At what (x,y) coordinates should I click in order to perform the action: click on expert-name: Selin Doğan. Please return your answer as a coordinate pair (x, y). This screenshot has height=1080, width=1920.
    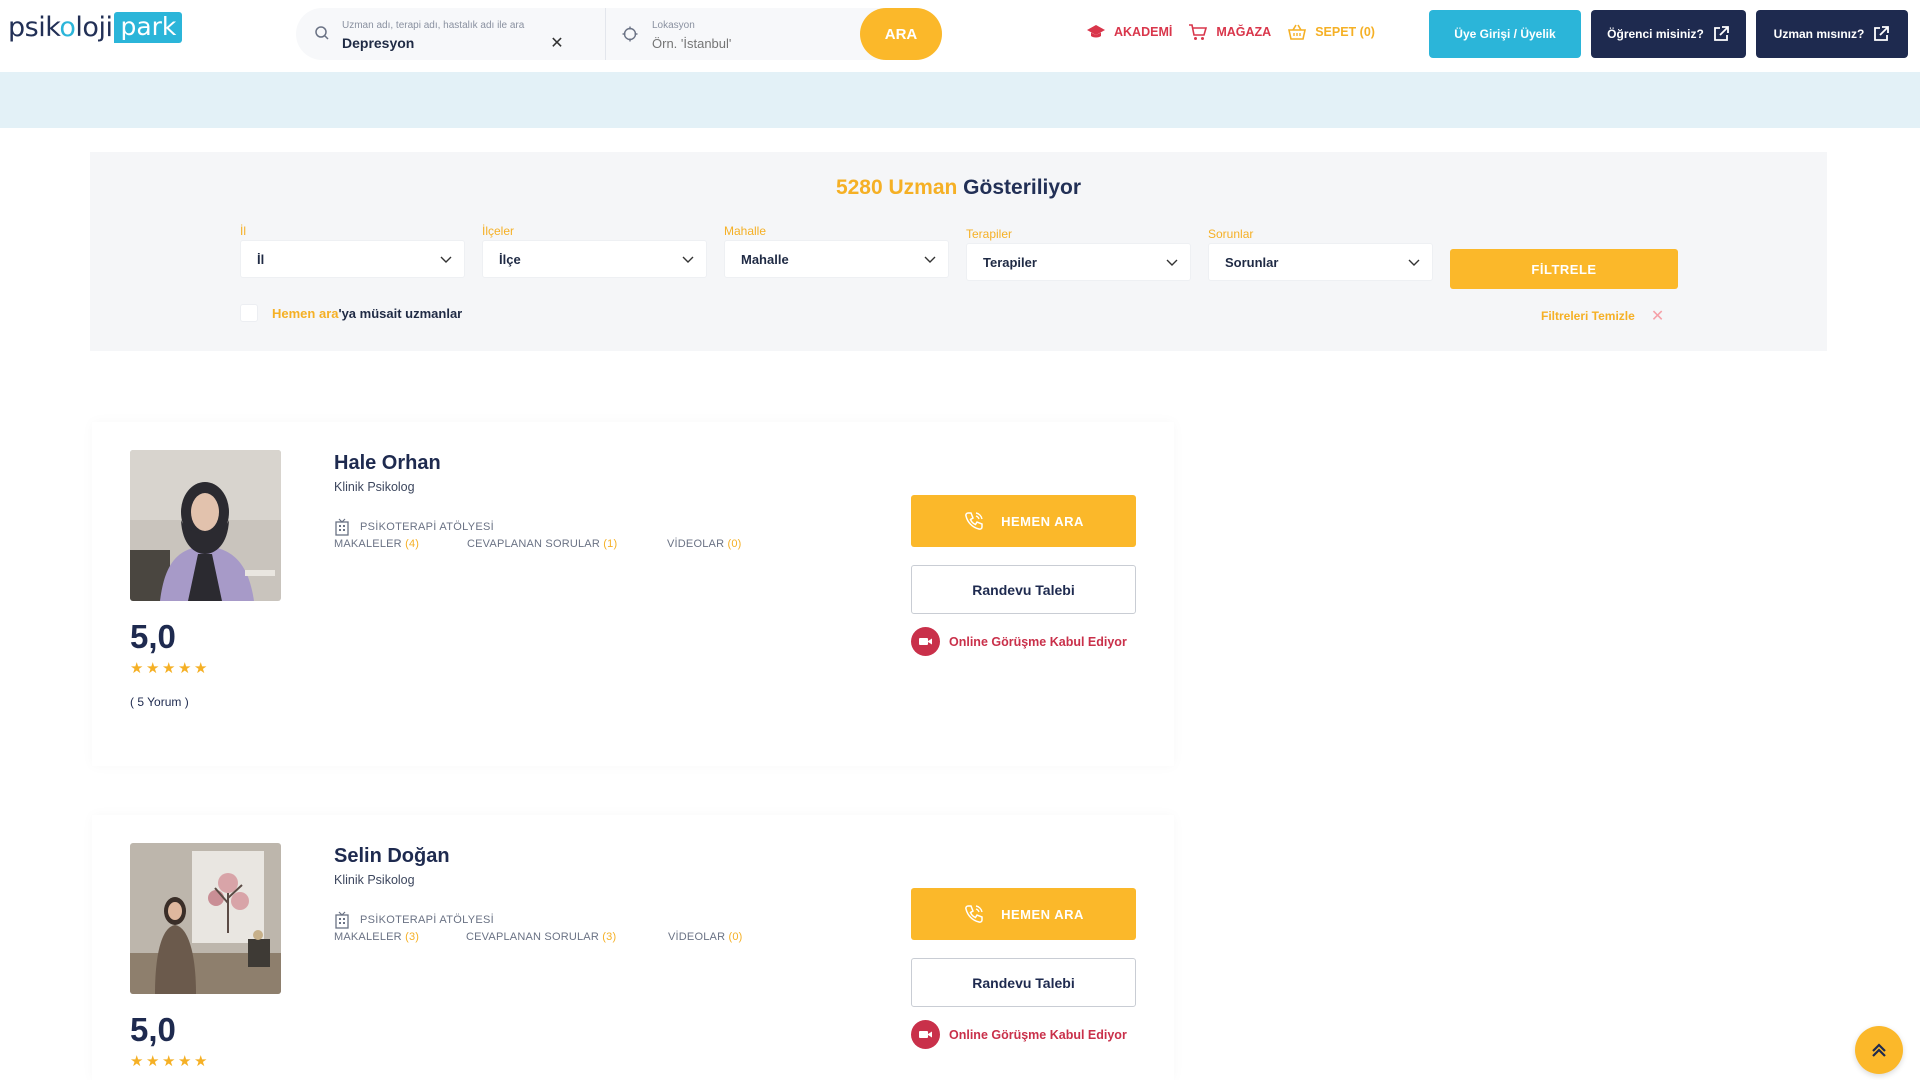
    Looking at the image, I should click on (392, 856).